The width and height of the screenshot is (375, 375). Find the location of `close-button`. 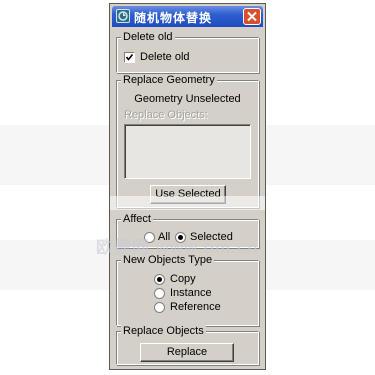

close-button is located at coordinates (252, 16).